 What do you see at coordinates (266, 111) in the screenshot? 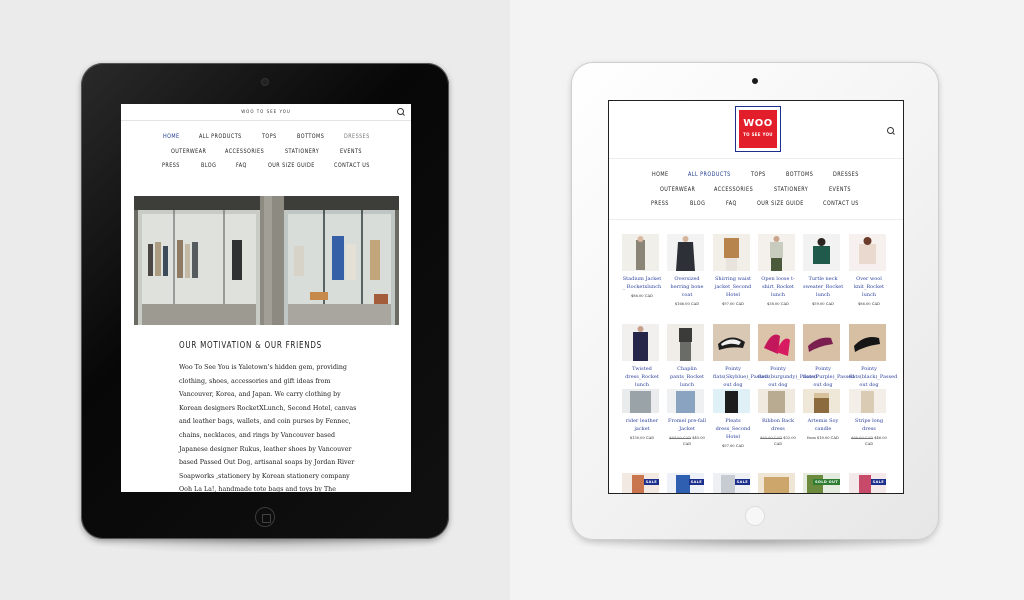
I see `brand-name: WOO TO SEE YOU` at bounding box center [266, 111].